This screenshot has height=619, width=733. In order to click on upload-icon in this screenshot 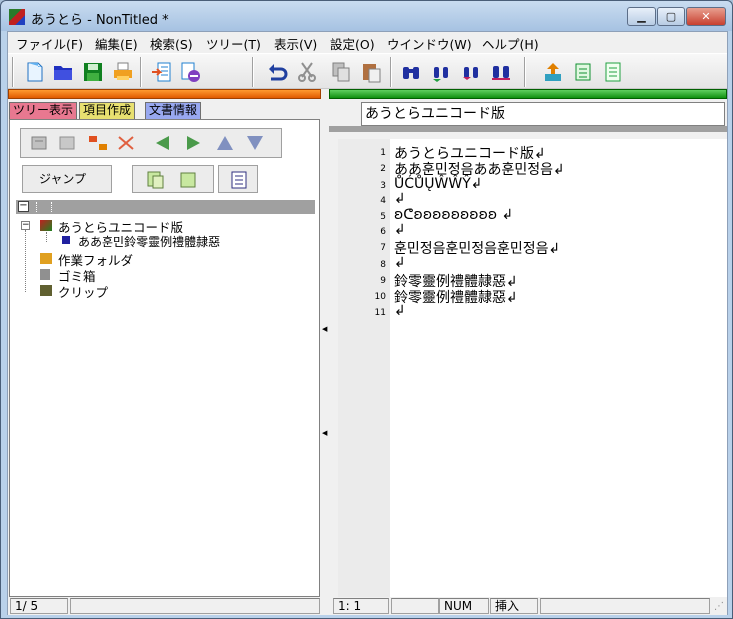, I will do `click(553, 72)`.